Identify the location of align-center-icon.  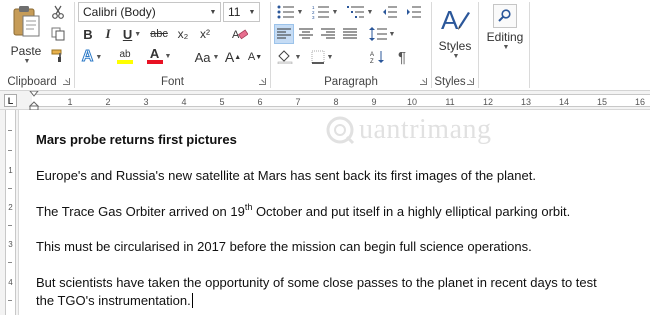
(306, 33).